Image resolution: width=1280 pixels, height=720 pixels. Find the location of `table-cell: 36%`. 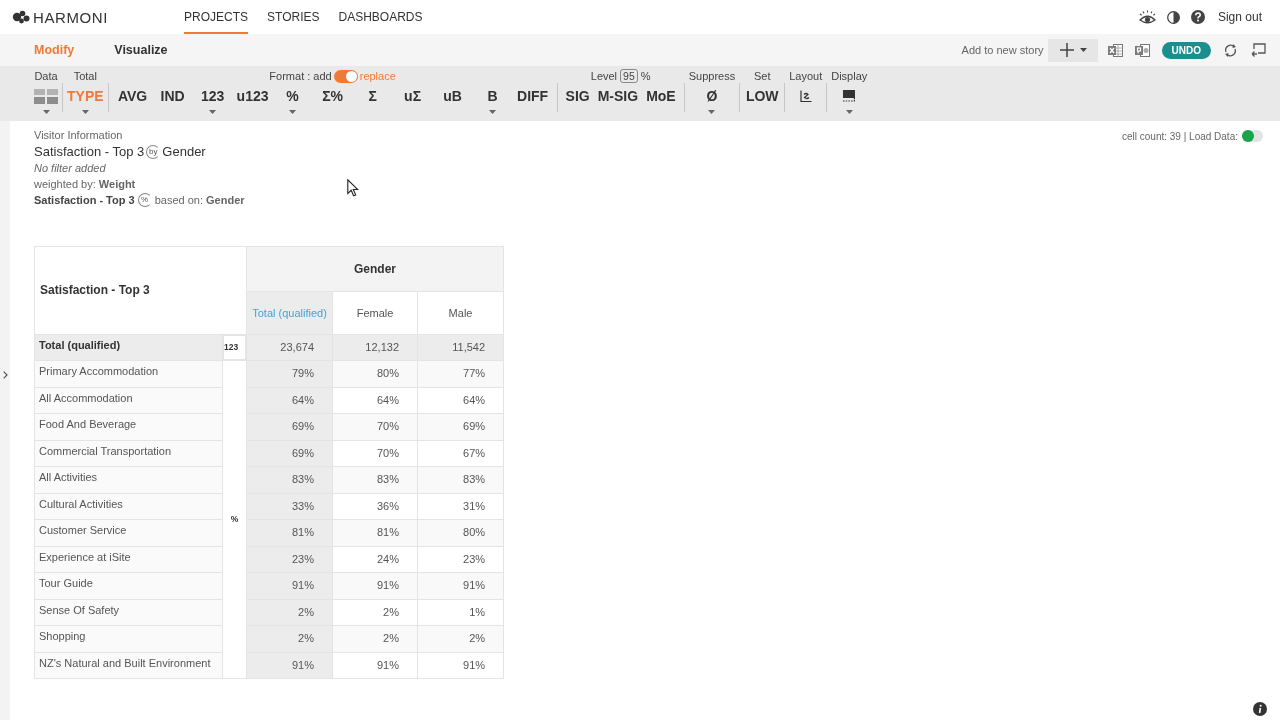

table-cell: 36% is located at coordinates (375, 506).